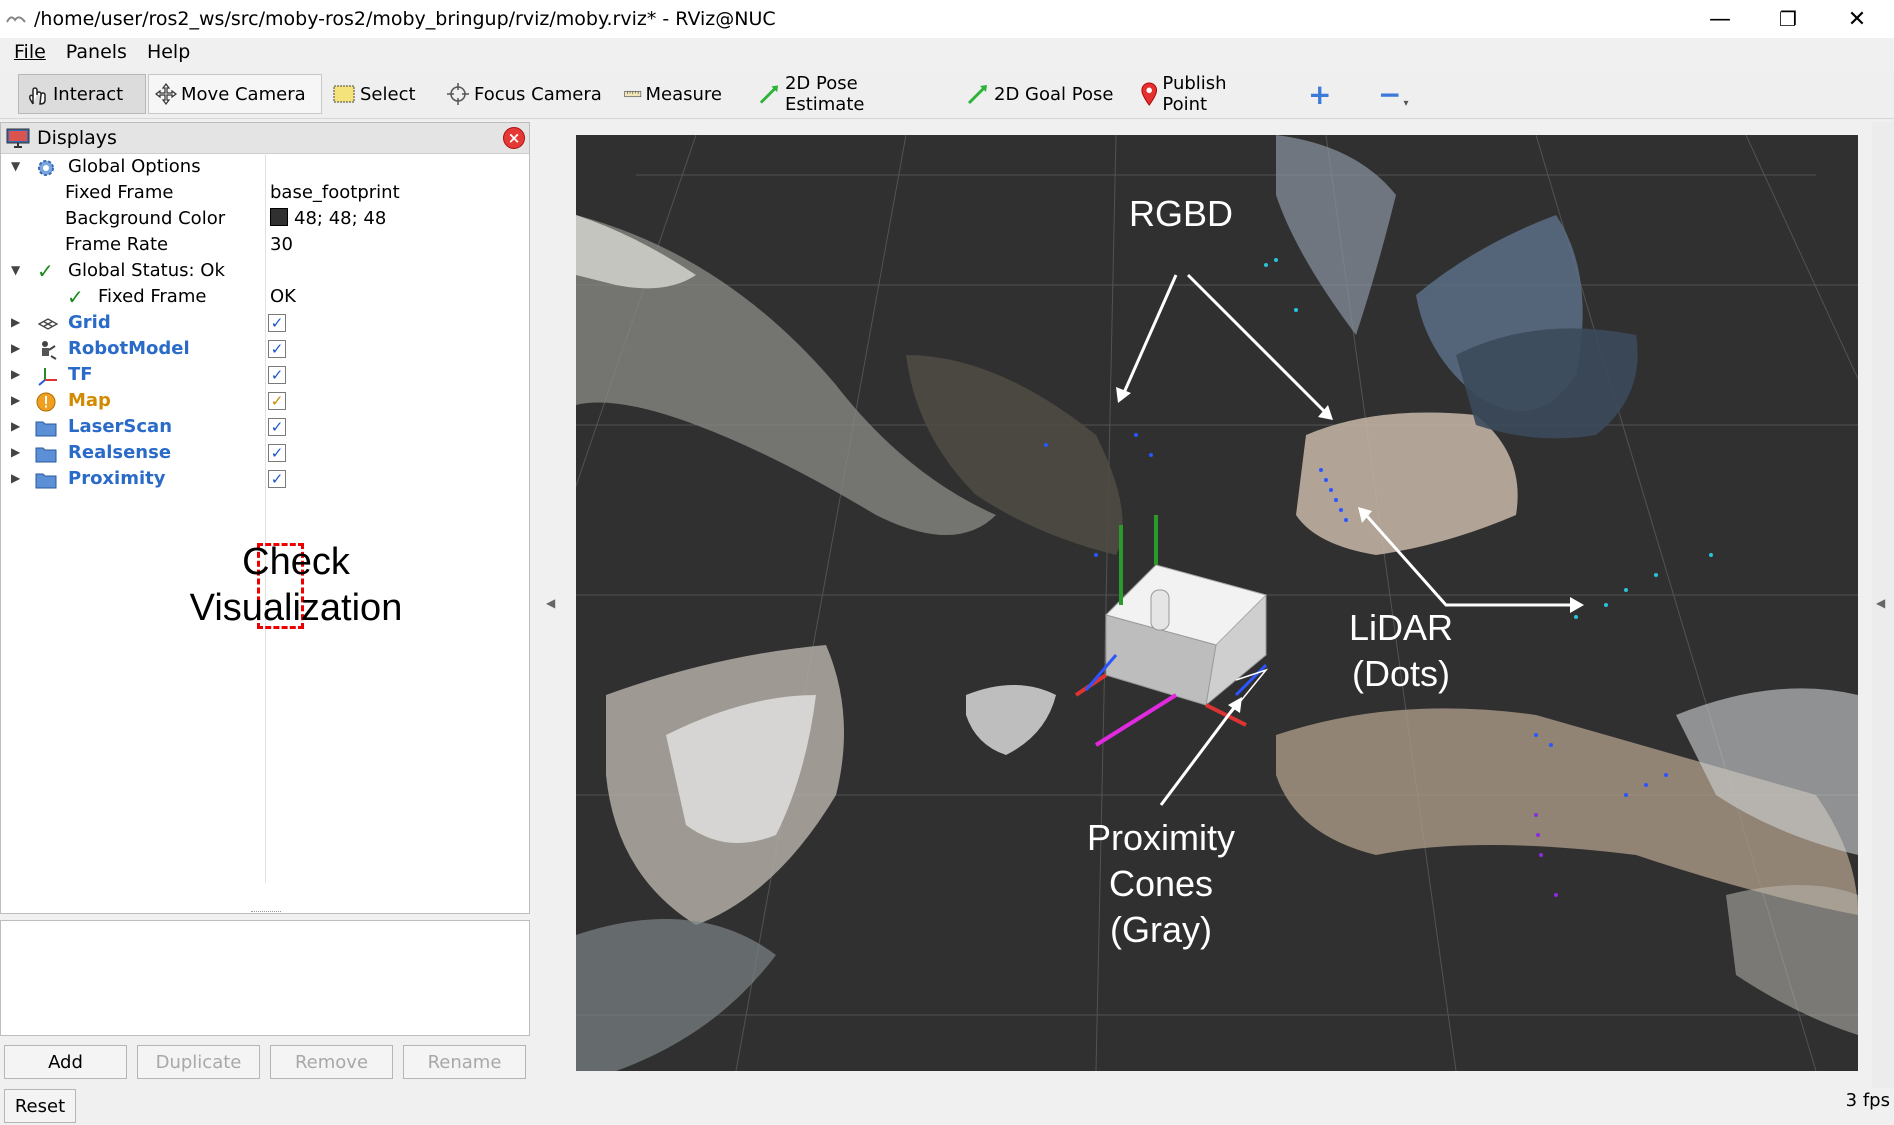 The image size is (1894, 1125). I want to click on menu-help: Help, so click(168, 52).